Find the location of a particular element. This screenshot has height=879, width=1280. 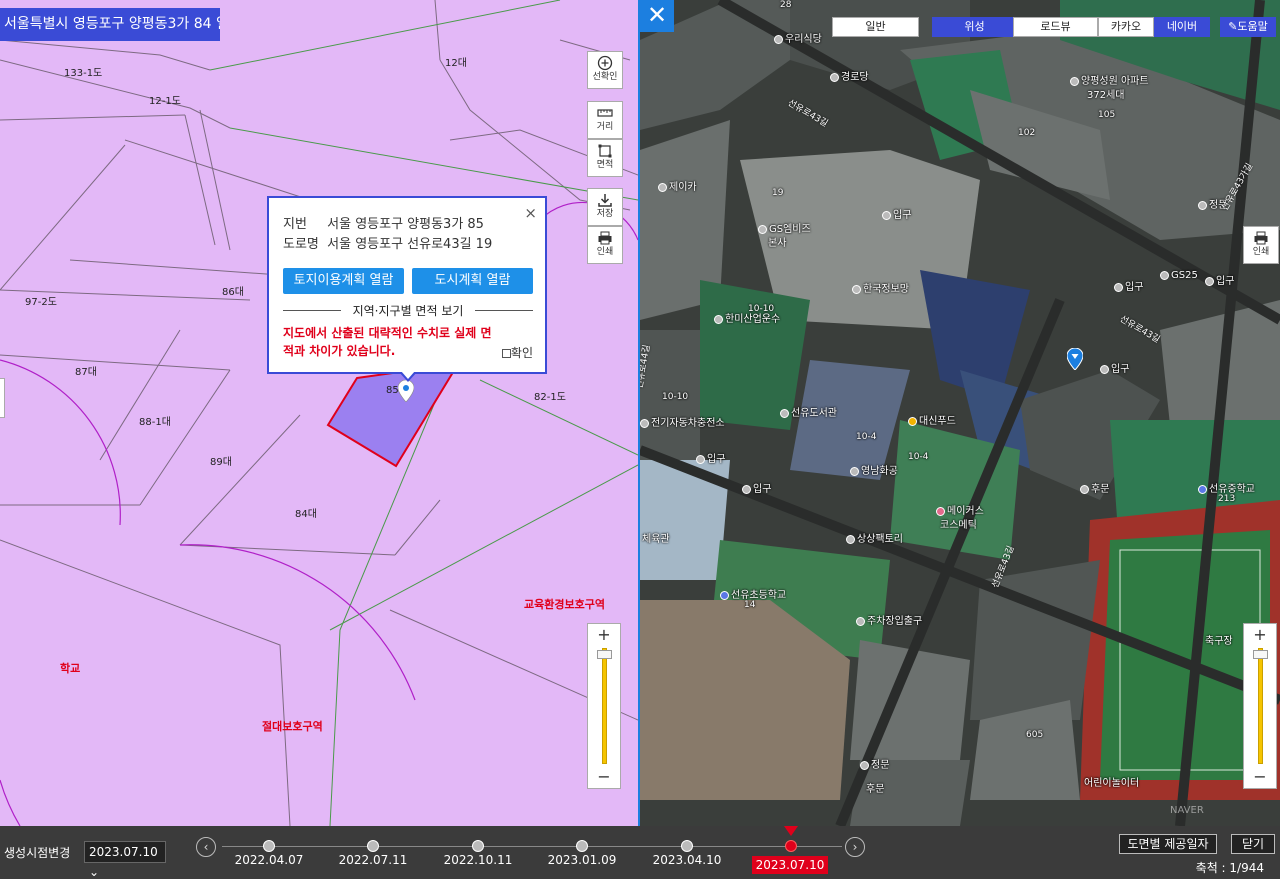

maptype-satellite-button: 위성 is located at coordinates (974, 27).